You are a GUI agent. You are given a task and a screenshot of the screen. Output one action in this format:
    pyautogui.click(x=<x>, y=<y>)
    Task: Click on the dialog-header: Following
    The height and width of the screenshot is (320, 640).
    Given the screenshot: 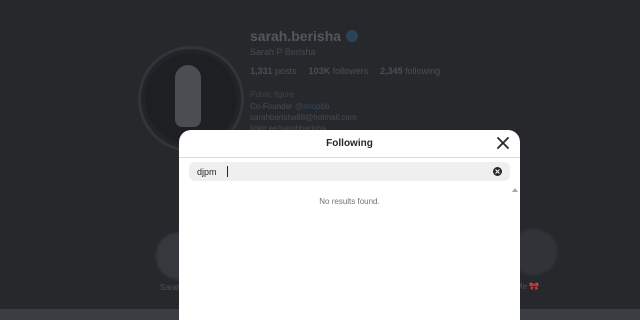 What is the action you would take?
    pyautogui.click(x=349, y=144)
    